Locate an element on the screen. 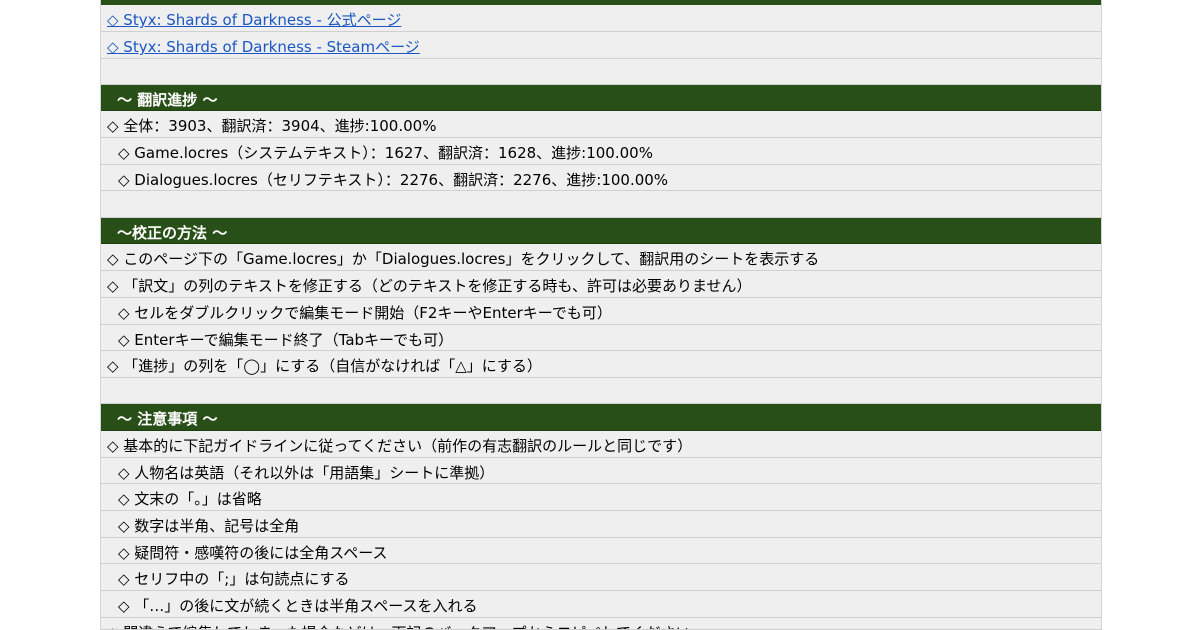 This screenshot has height=630, width=1200. note-row: ◇ 数字は半角、記号は全角 is located at coordinates (601, 524).